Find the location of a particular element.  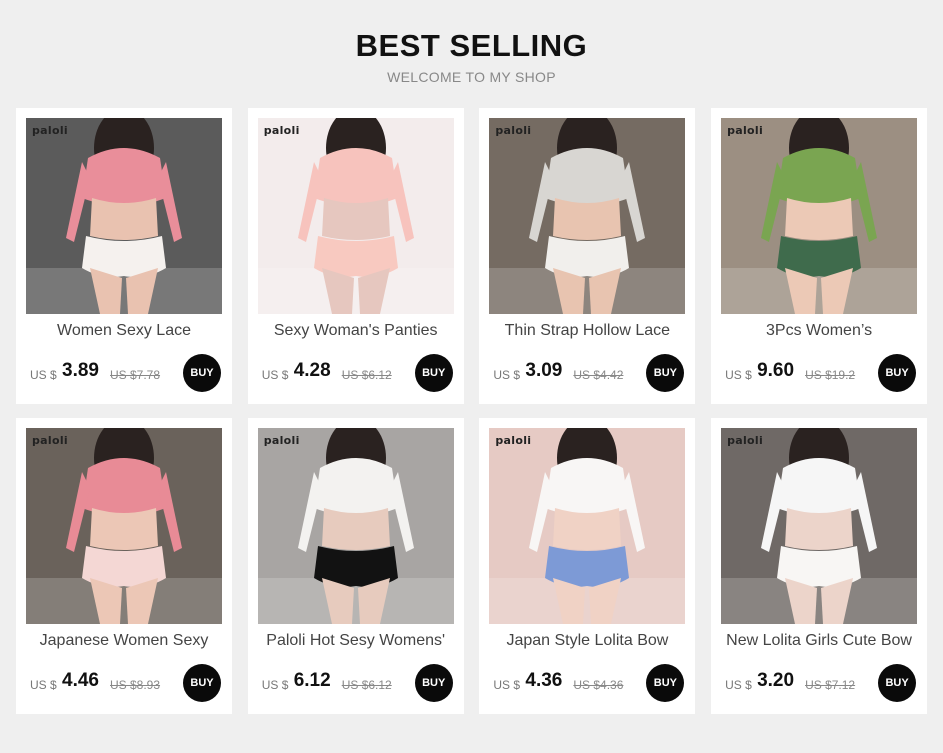

original-price: US $4.42 is located at coordinates (598, 375).